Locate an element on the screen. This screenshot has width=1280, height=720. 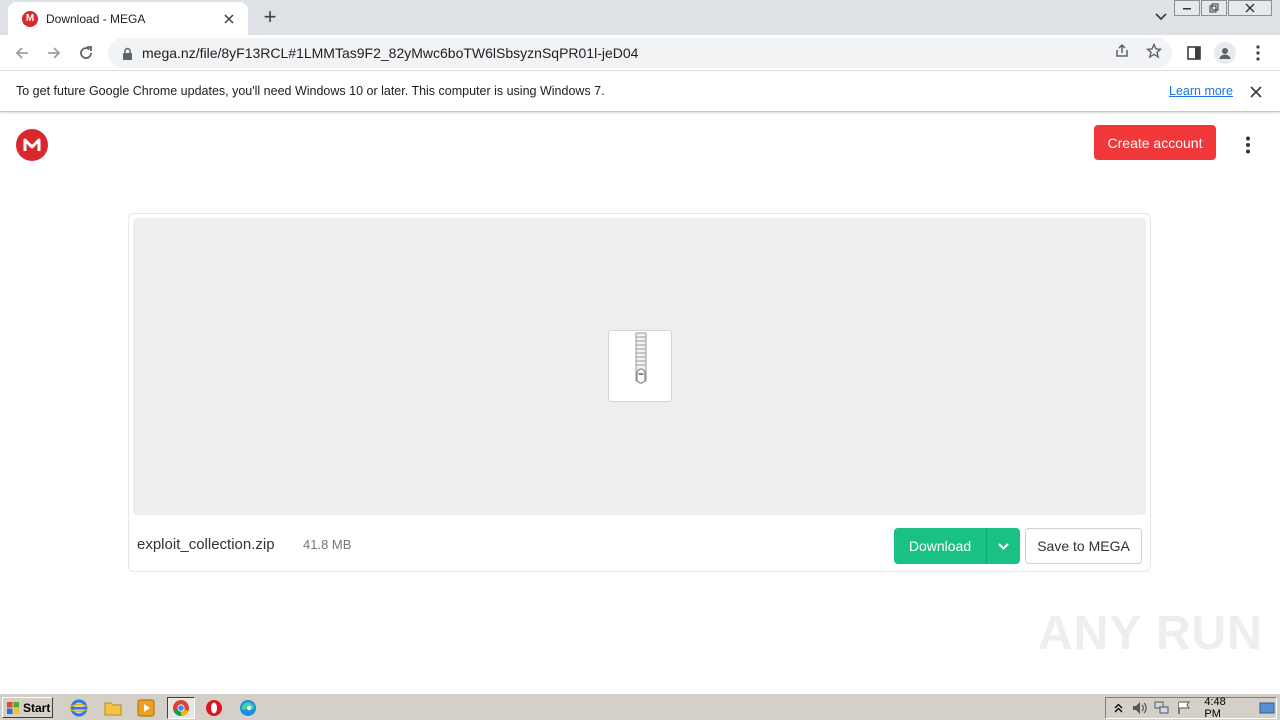
learn-more-link: Learn more is located at coordinates (1201, 91).